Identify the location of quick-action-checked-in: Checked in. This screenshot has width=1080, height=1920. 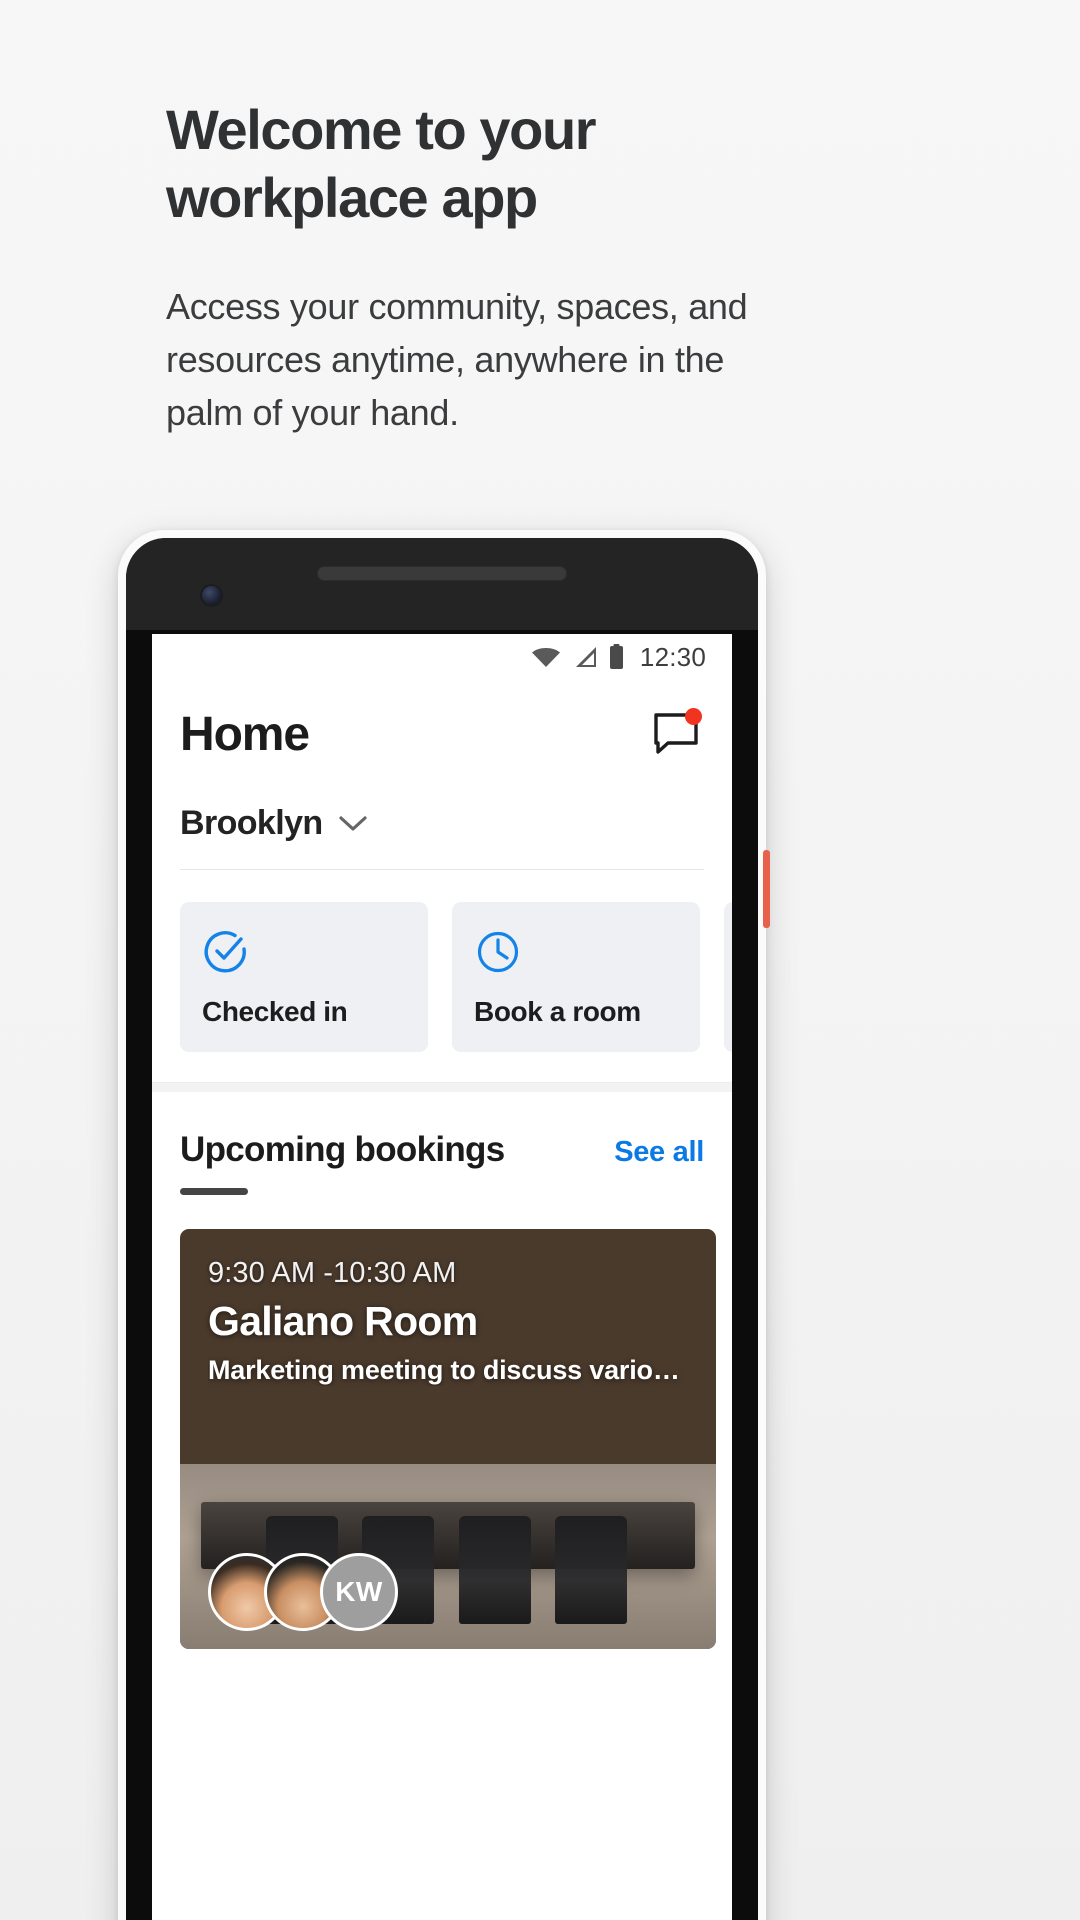
(304, 977).